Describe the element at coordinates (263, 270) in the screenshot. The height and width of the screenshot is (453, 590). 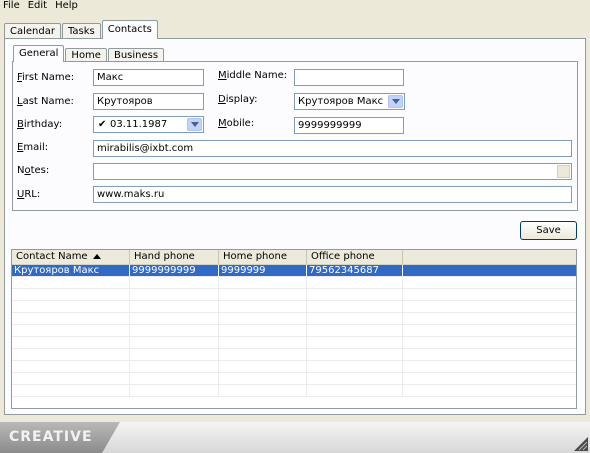
I see `cell-home-phone: 9999999` at that location.